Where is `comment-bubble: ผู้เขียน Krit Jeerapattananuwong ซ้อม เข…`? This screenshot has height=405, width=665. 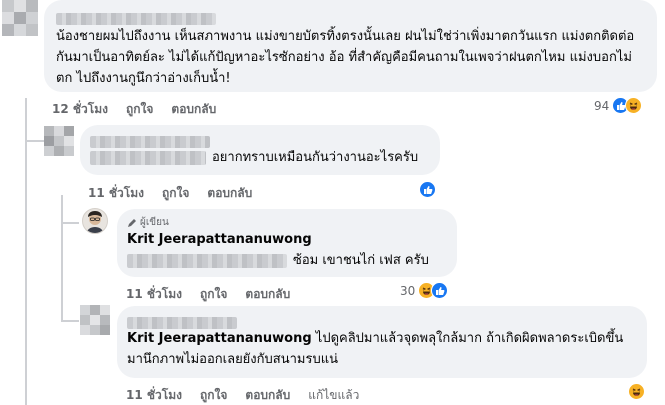 comment-bubble: ผู้เขียน Krit Jeerapattananuwong ซ้อม เข… is located at coordinates (287, 243).